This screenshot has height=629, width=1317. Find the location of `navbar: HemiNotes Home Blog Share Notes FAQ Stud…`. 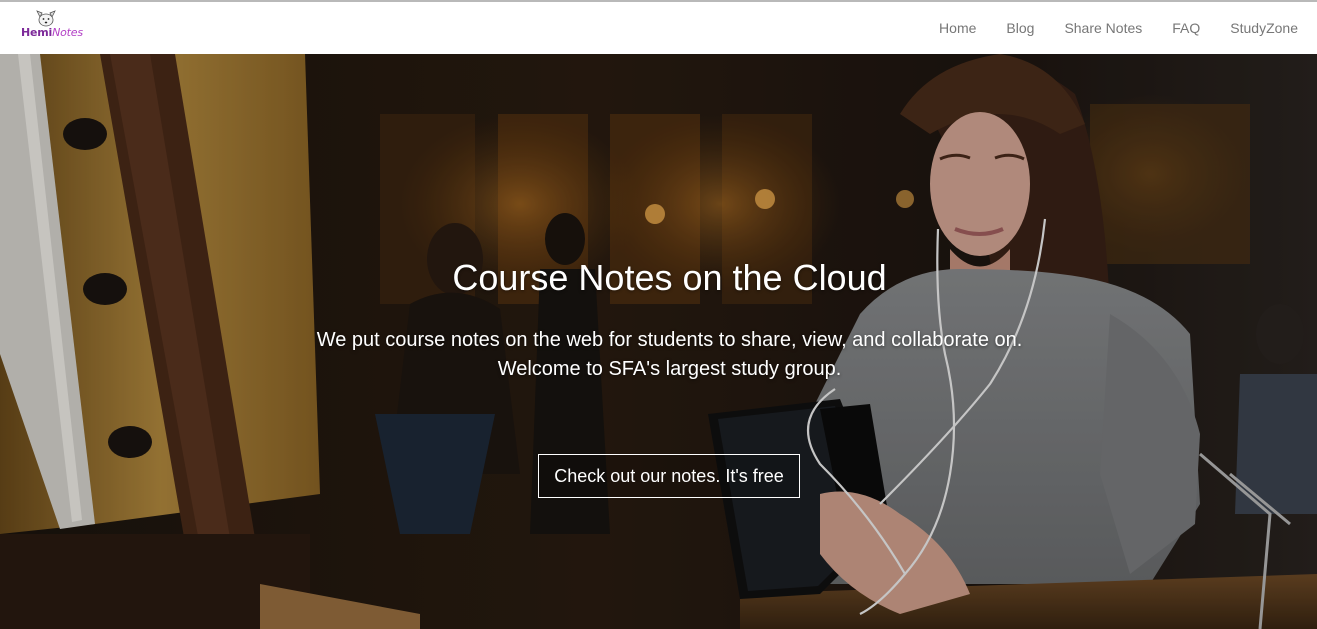

navbar: HemiNotes Home Blog Share Notes FAQ Stud… is located at coordinates (658, 28).